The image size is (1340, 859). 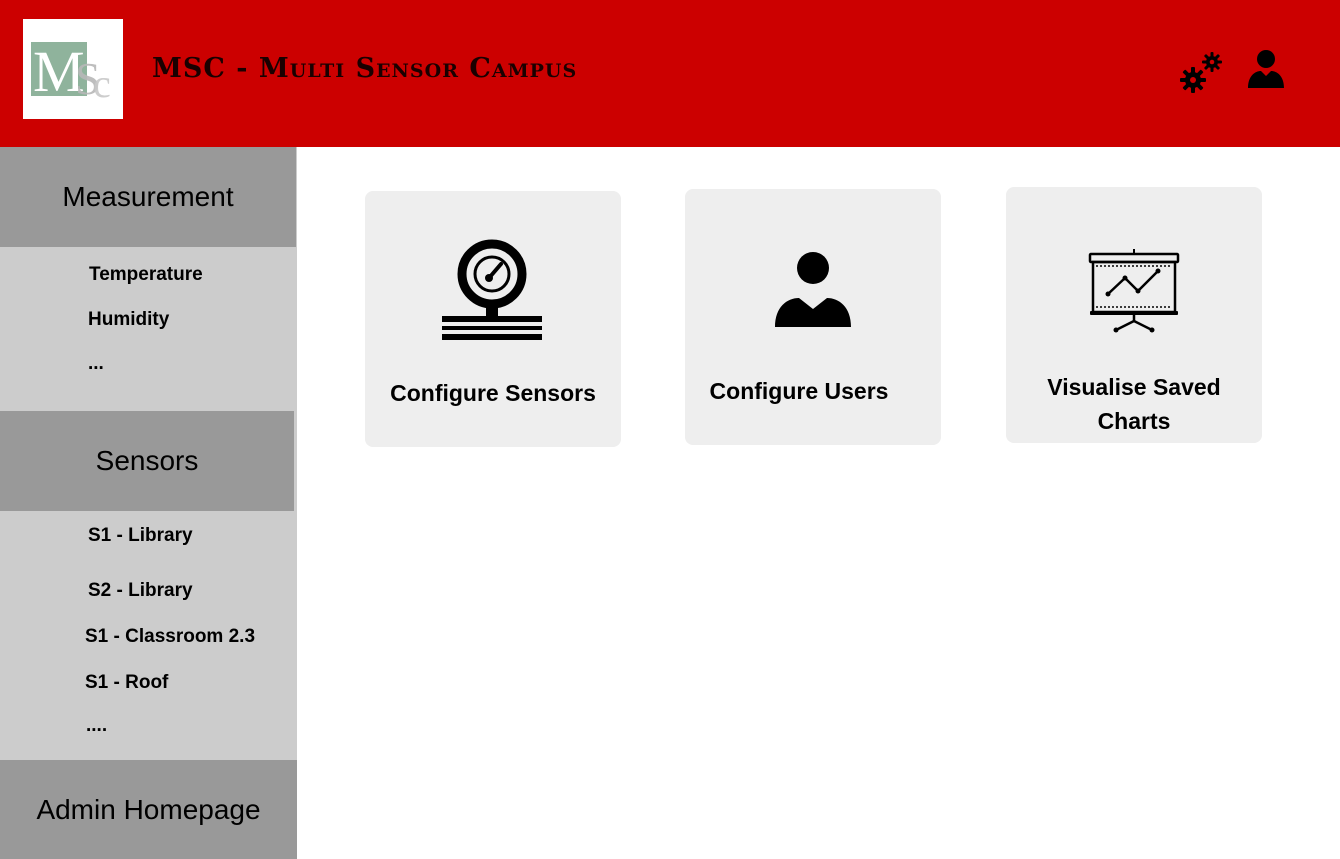 What do you see at coordinates (1134, 291) in the screenshot?
I see `presentation-chart-icon` at bounding box center [1134, 291].